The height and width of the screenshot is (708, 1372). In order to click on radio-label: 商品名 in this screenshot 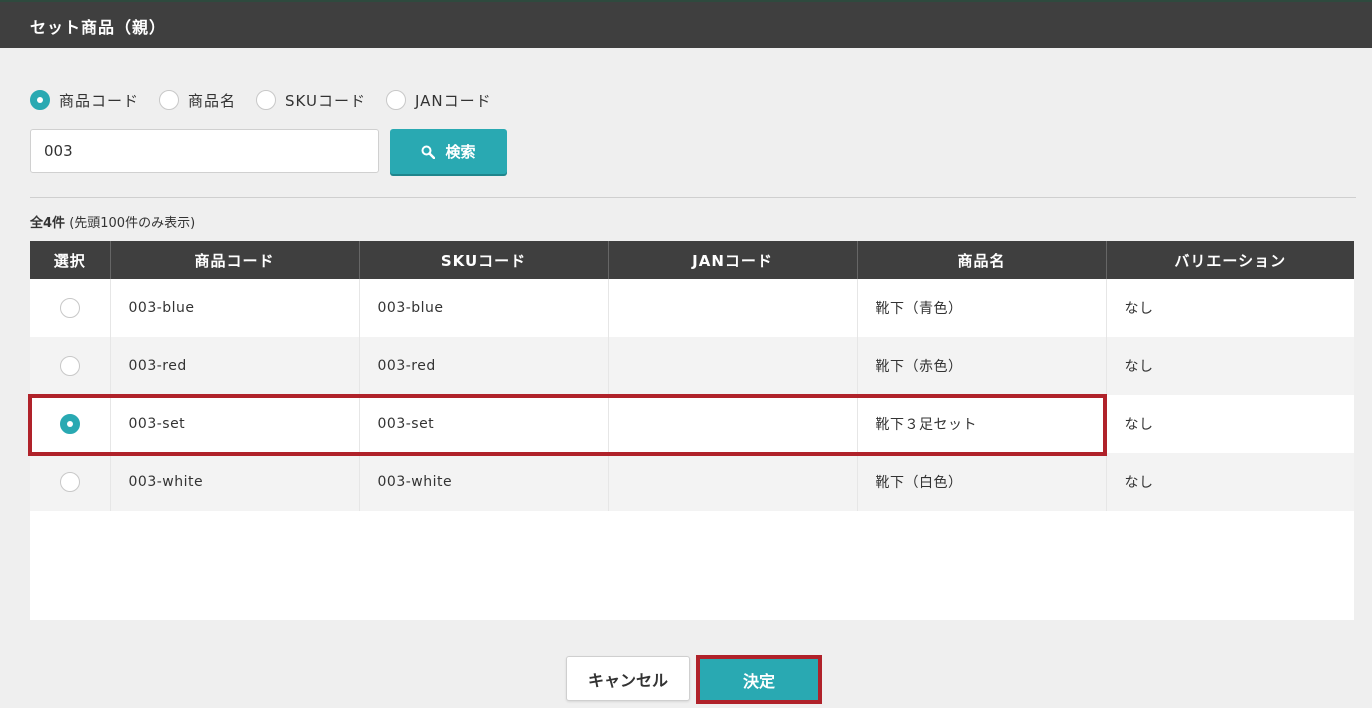, I will do `click(212, 100)`.